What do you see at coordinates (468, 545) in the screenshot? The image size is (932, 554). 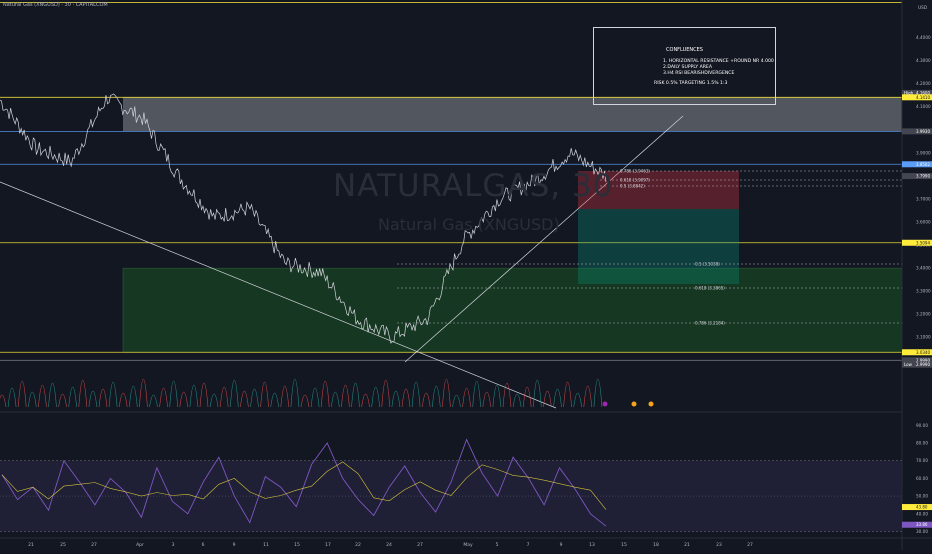 I see `time-tick: May` at bounding box center [468, 545].